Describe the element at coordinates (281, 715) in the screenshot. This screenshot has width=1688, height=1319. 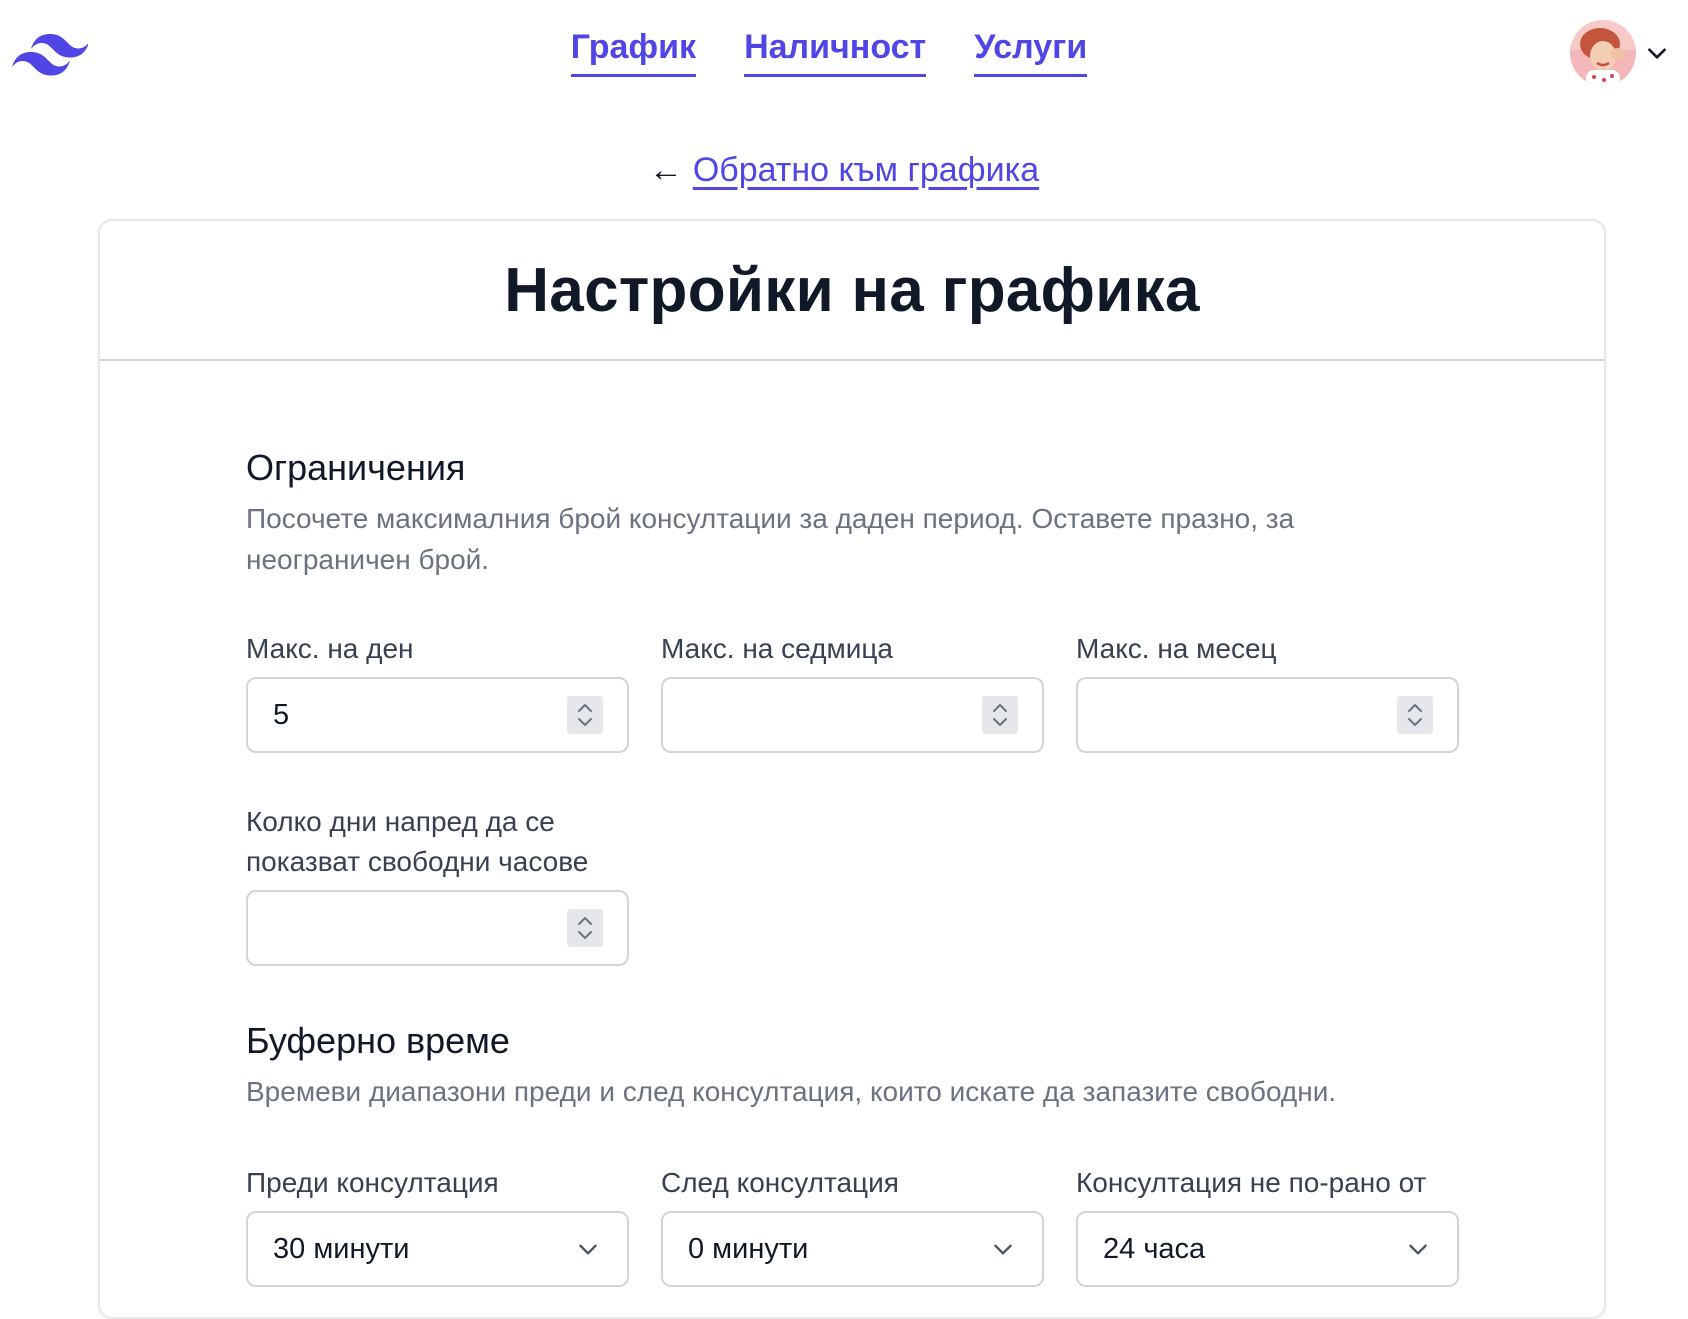
I see `max-per-day-value: 5` at that location.